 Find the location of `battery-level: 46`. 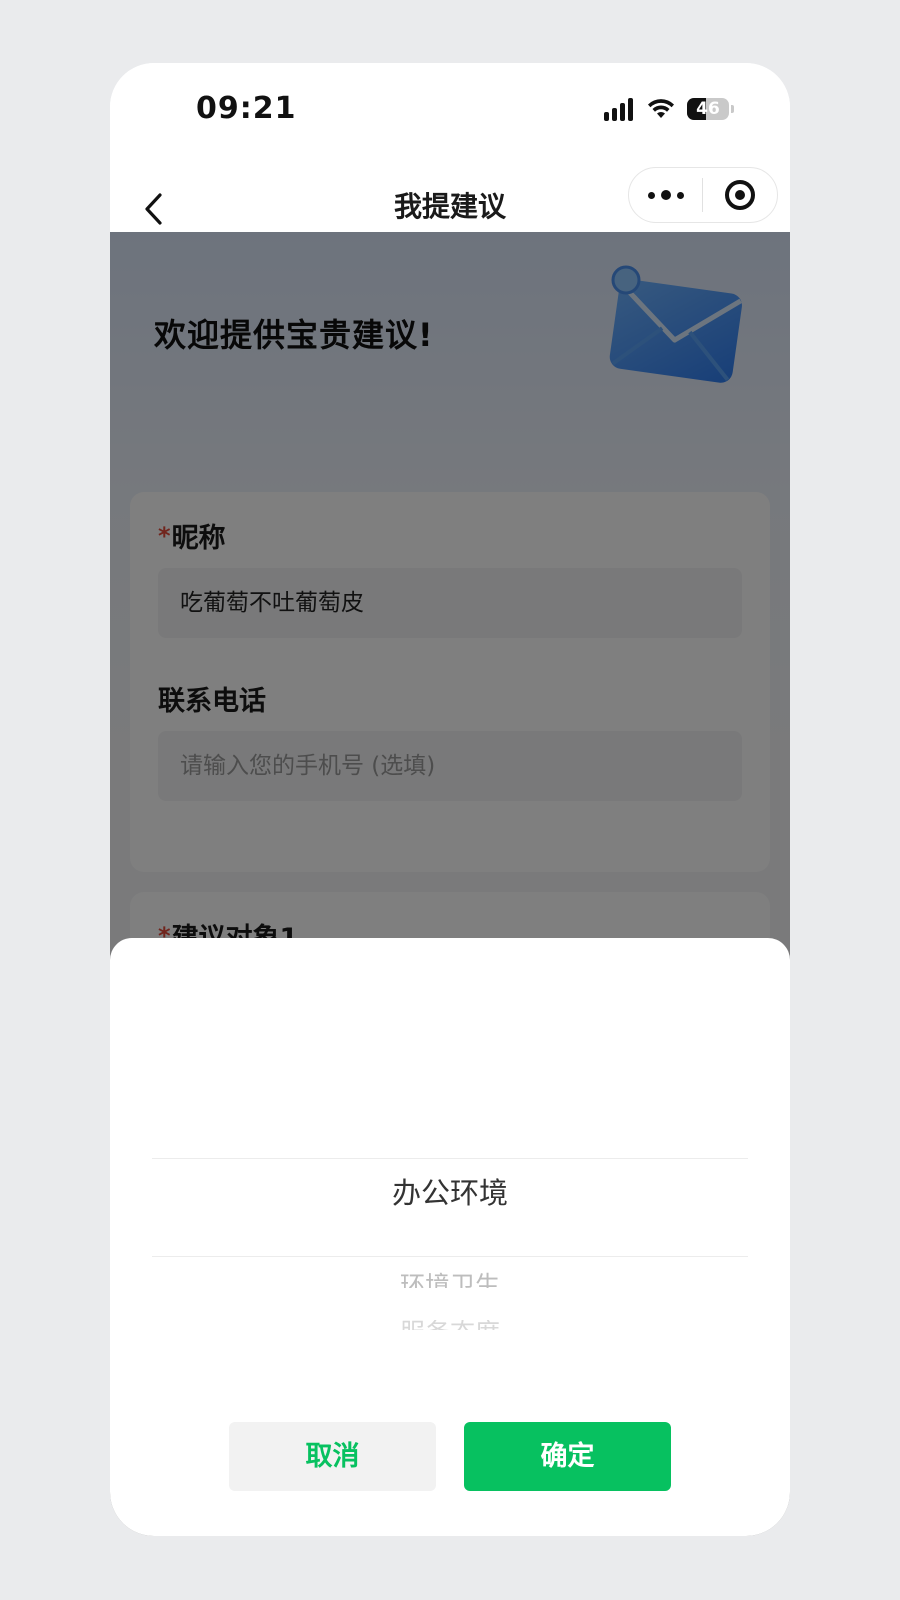

battery-level: 46 is located at coordinates (708, 109).